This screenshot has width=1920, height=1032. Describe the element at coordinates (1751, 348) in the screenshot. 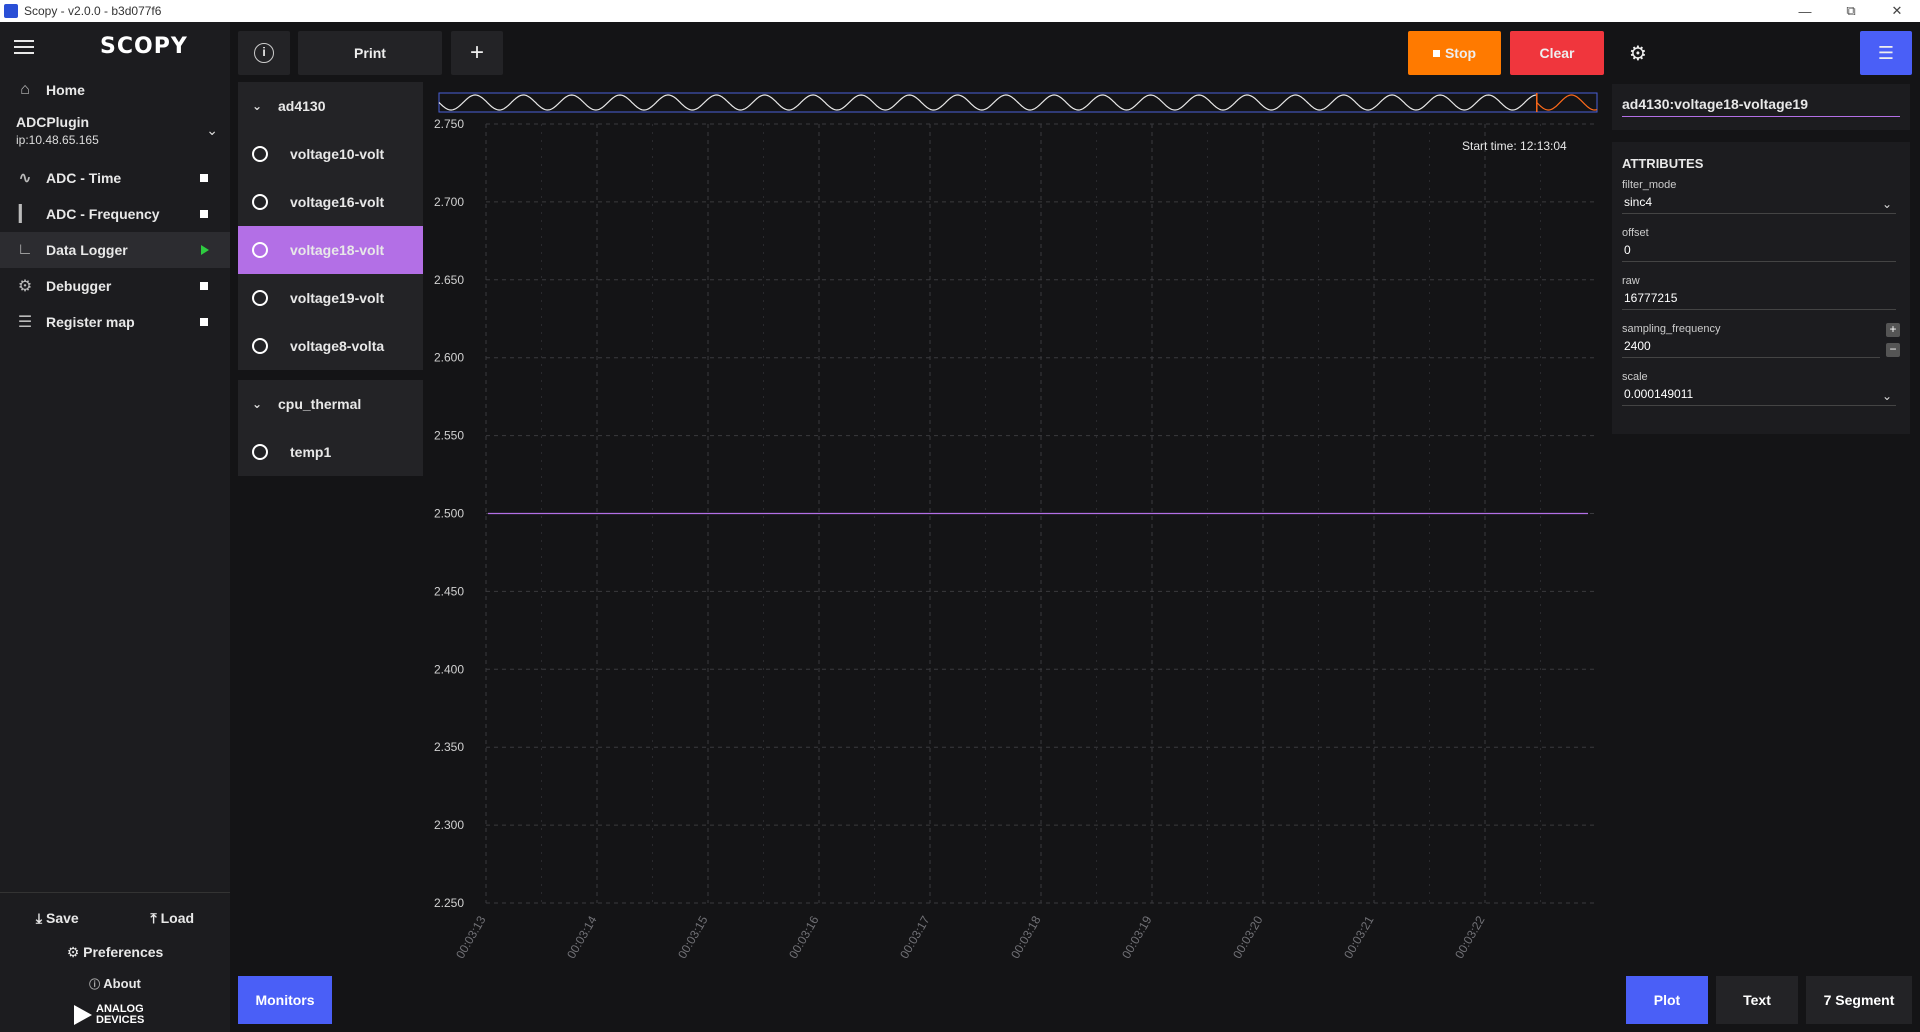

I see `attr-input: 2400` at that location.